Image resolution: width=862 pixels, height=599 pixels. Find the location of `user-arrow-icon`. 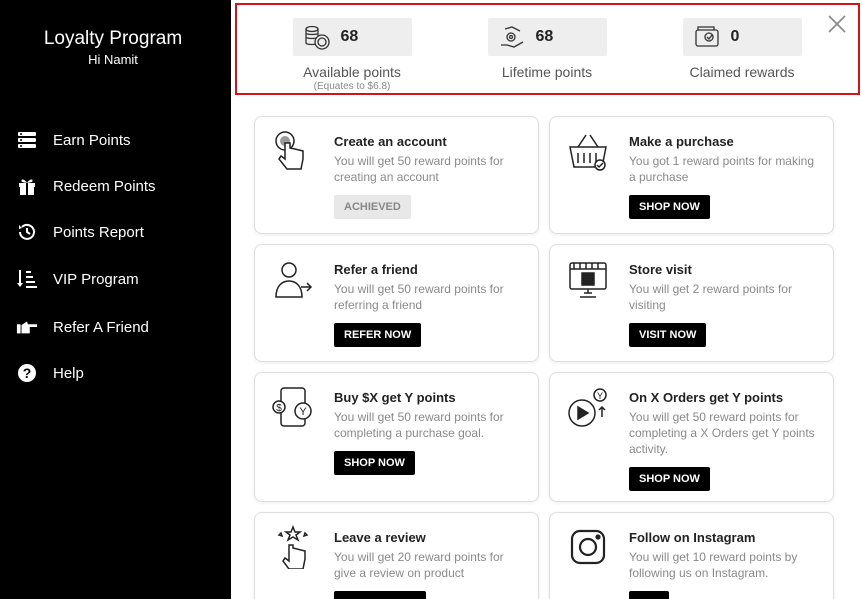

user-arrow-icon is located at coordinates (293, 279).